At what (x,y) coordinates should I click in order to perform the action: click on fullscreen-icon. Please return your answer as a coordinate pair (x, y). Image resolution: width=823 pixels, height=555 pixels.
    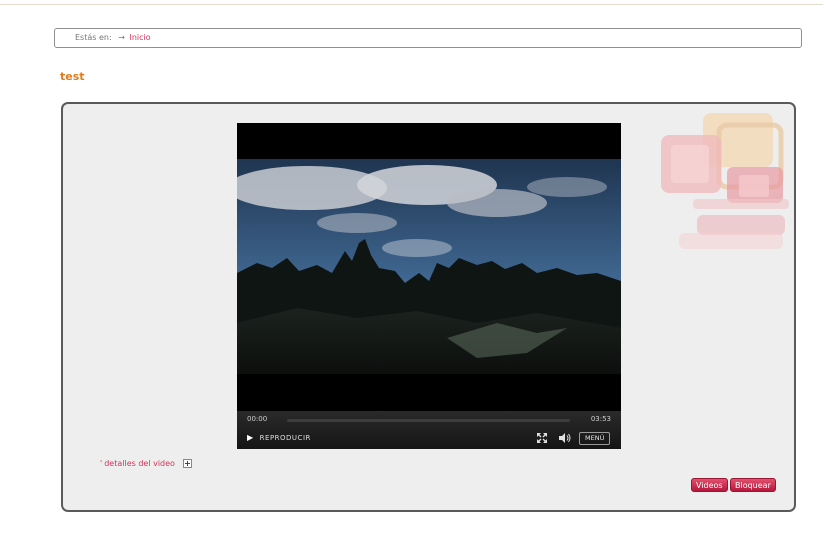
    Looking at the image, I should click on (542, 438).